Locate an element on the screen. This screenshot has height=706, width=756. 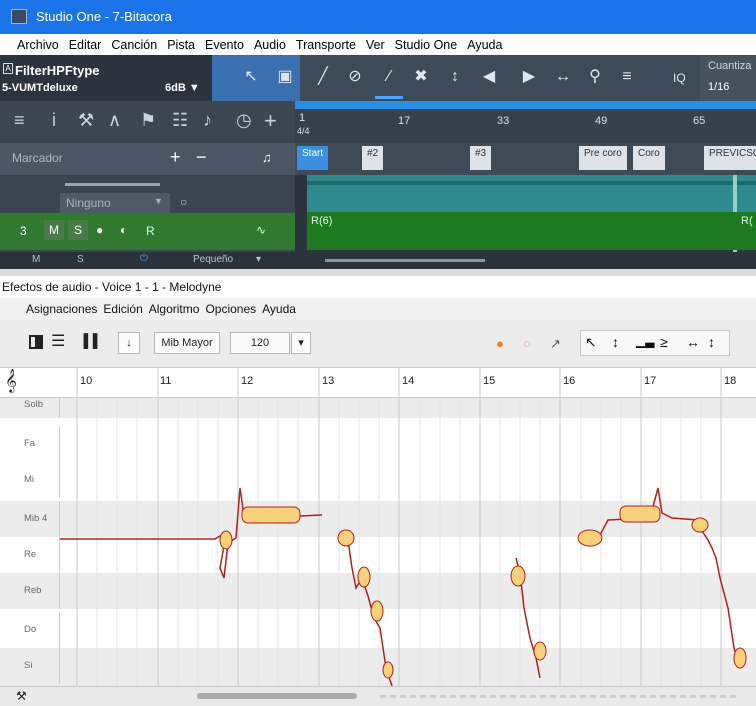
panel-toggle-icon is located at coordinates (36, 342).